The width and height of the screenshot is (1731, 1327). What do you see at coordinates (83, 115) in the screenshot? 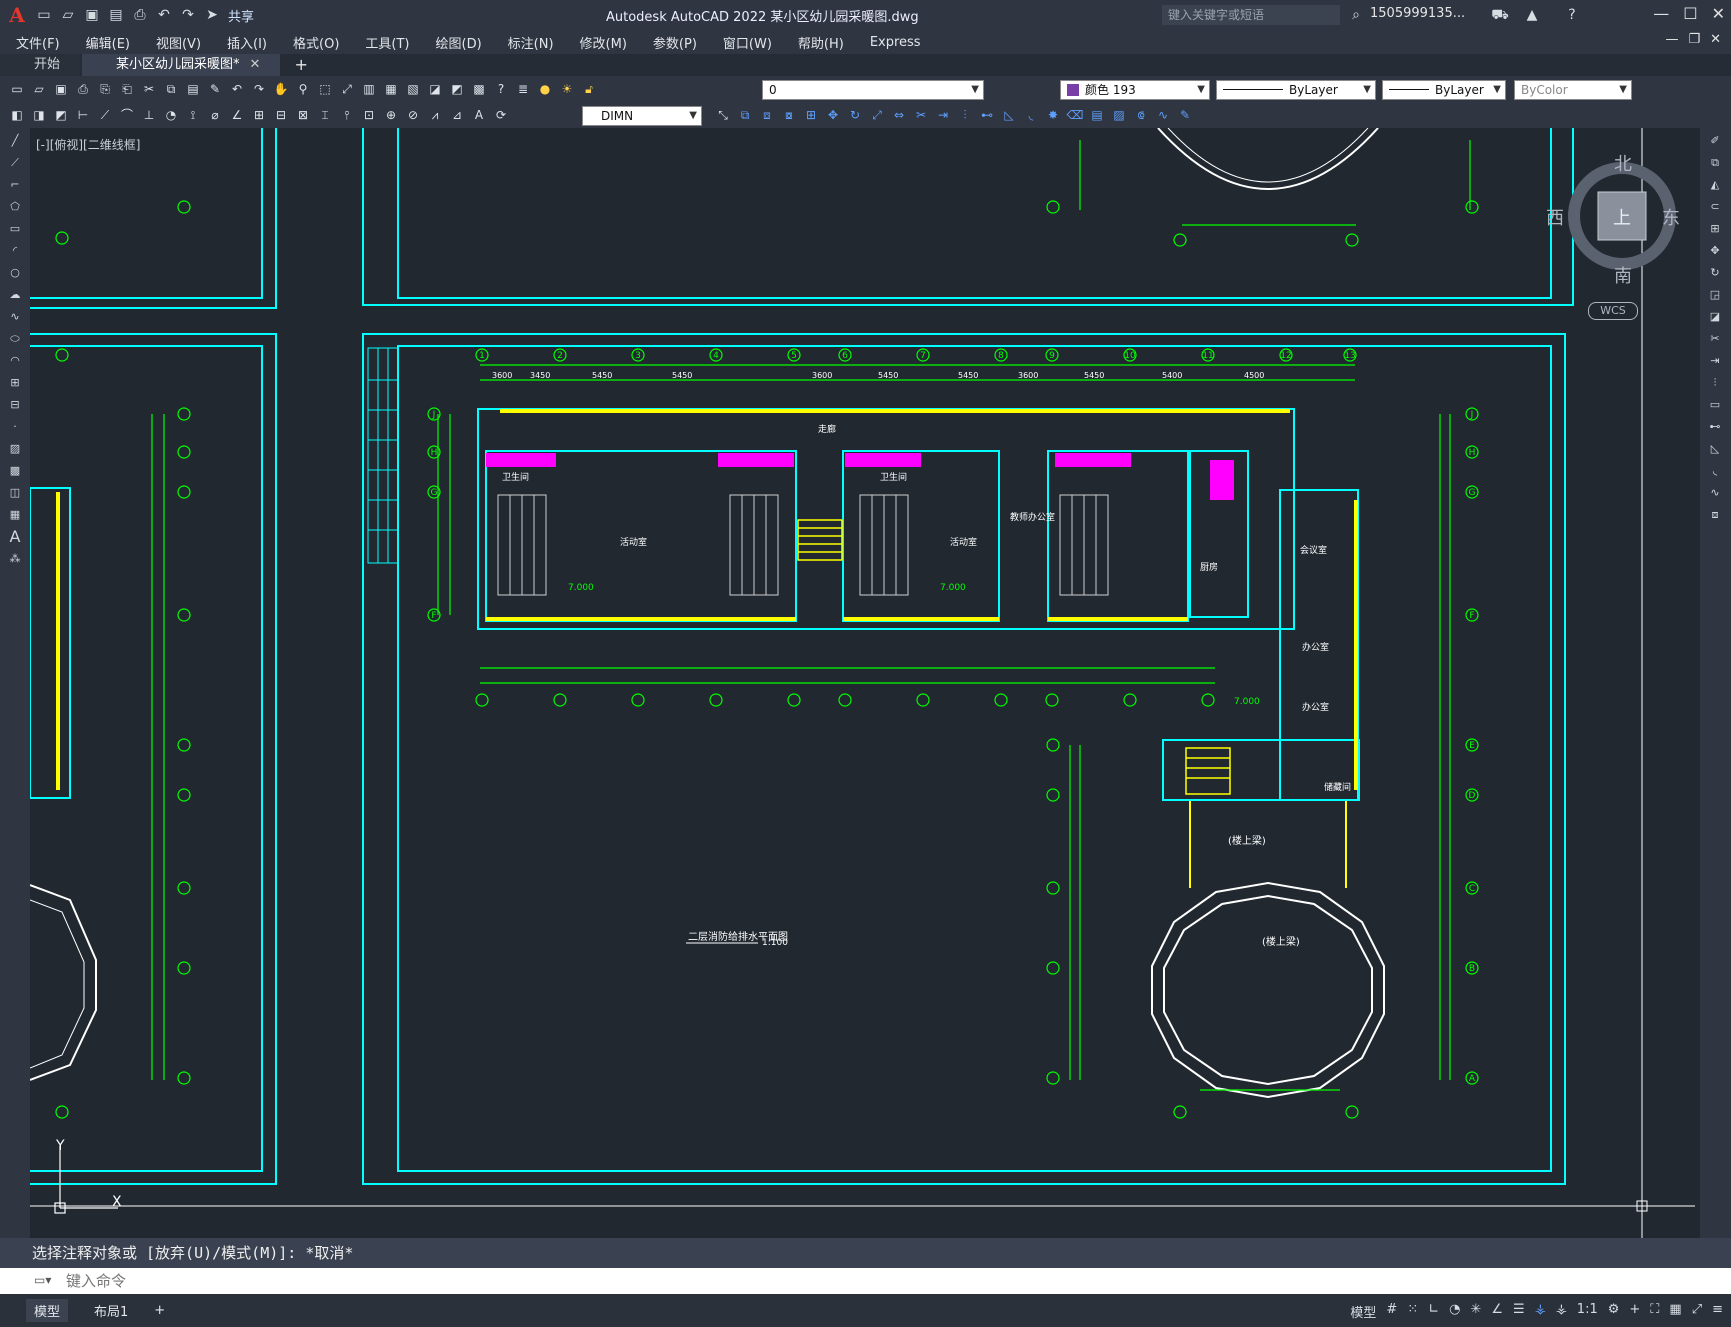
I see `linear-dim-icon: ⊢` at bounding box center [83, 115].